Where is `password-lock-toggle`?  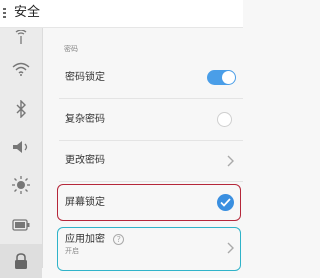
password-lock-toggle is located at coordinates (221, 77).